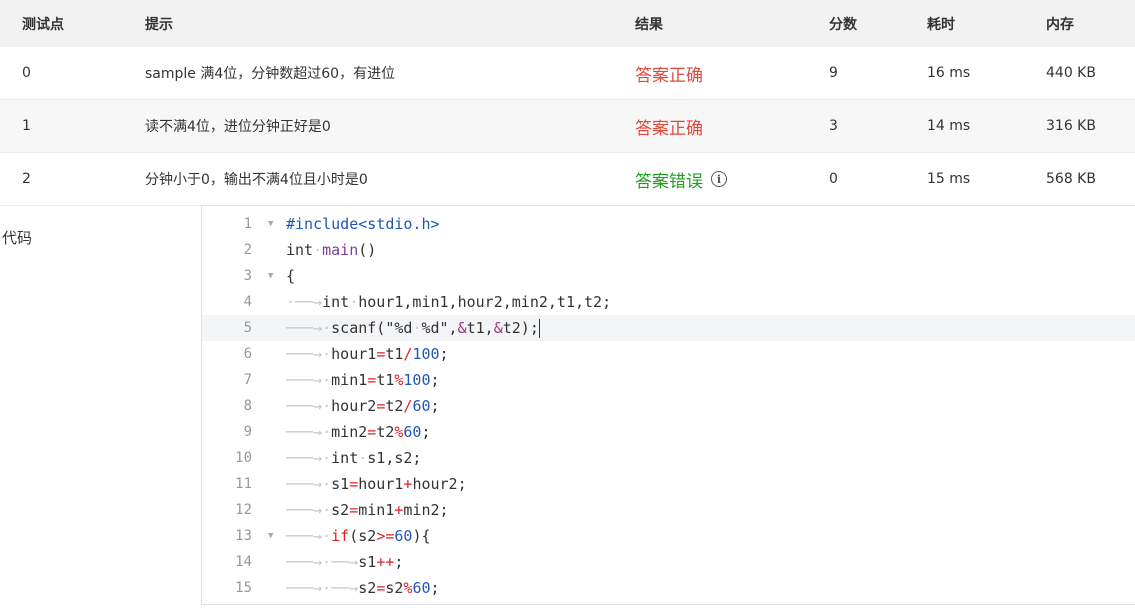  I want to click on code-text: ───→·hour2=t2/60;, so click(363, 406).